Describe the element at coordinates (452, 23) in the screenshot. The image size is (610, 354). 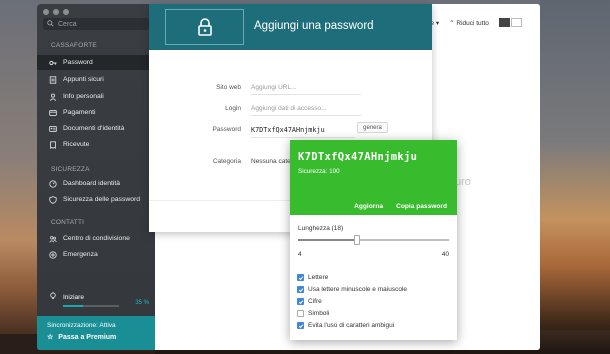
I see `chevron-up-icon: ⌃` at that location.